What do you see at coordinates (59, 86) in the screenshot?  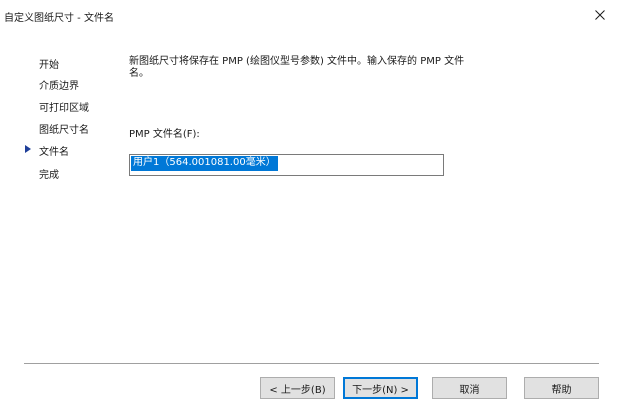 I see `step-media-bounds: 介质边界` at bounding box center [59, 86].